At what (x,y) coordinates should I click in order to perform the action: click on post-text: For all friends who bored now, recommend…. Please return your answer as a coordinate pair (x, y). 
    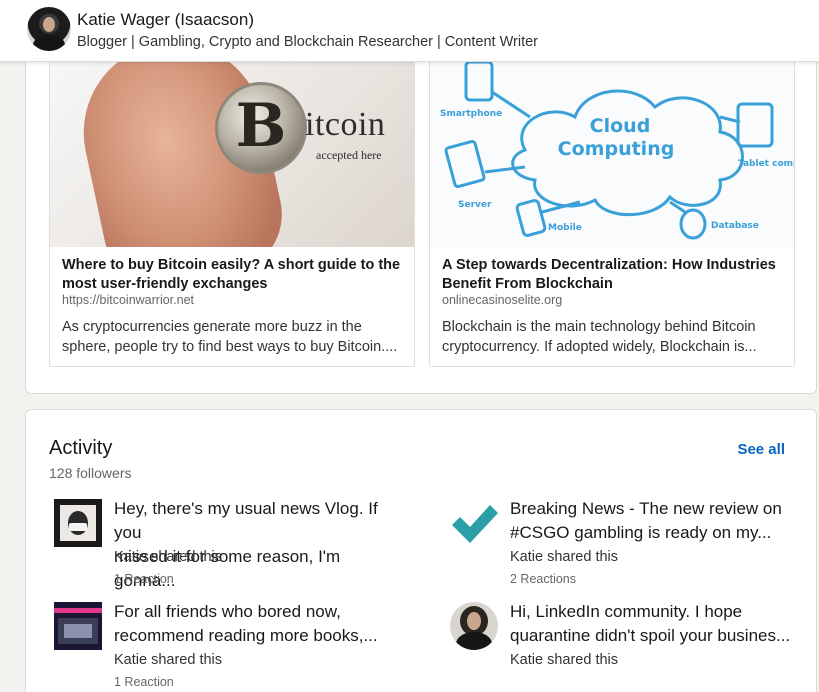
    Looking at the image, I should click on (259, 624).